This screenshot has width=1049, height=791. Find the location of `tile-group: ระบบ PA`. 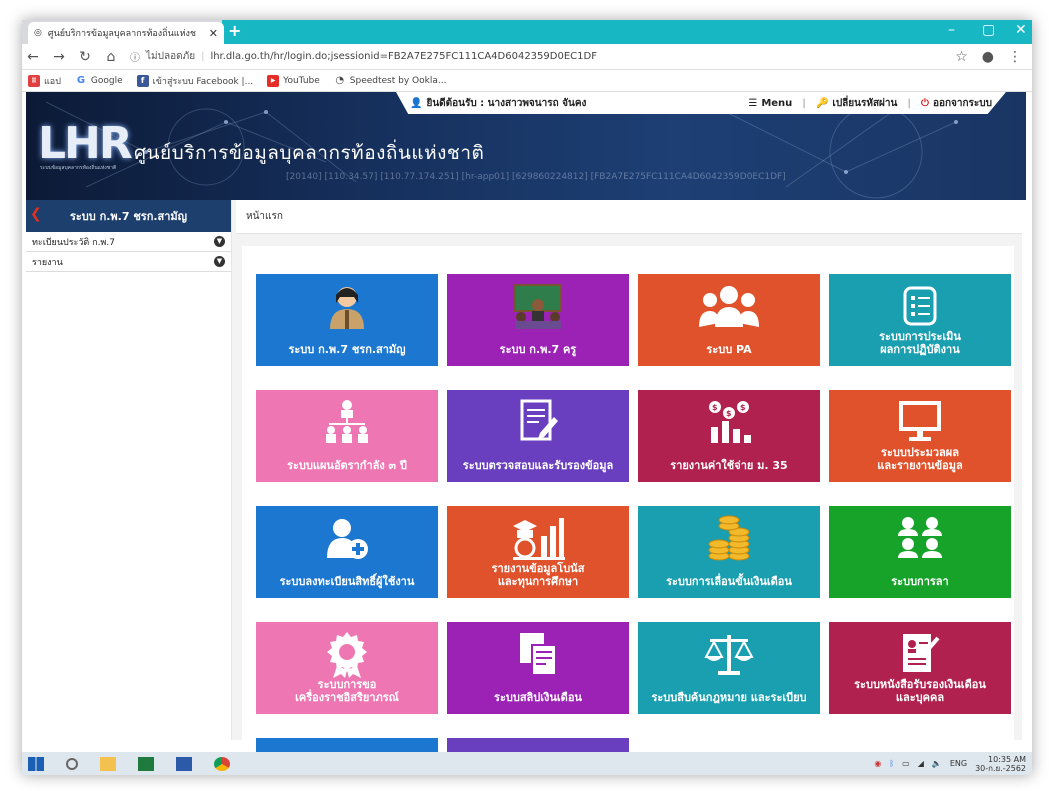

tile-group: ระบบ PA is located at coordinates (729, 320).